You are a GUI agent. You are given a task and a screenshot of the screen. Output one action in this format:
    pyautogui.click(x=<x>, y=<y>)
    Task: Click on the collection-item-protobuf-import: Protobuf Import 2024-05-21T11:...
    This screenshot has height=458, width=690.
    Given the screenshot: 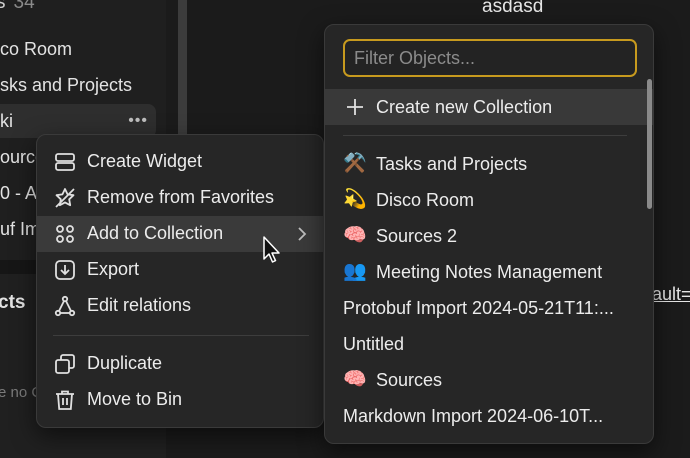 What is the action you would take?
    pyautogui.click(x=484, y=308)
    